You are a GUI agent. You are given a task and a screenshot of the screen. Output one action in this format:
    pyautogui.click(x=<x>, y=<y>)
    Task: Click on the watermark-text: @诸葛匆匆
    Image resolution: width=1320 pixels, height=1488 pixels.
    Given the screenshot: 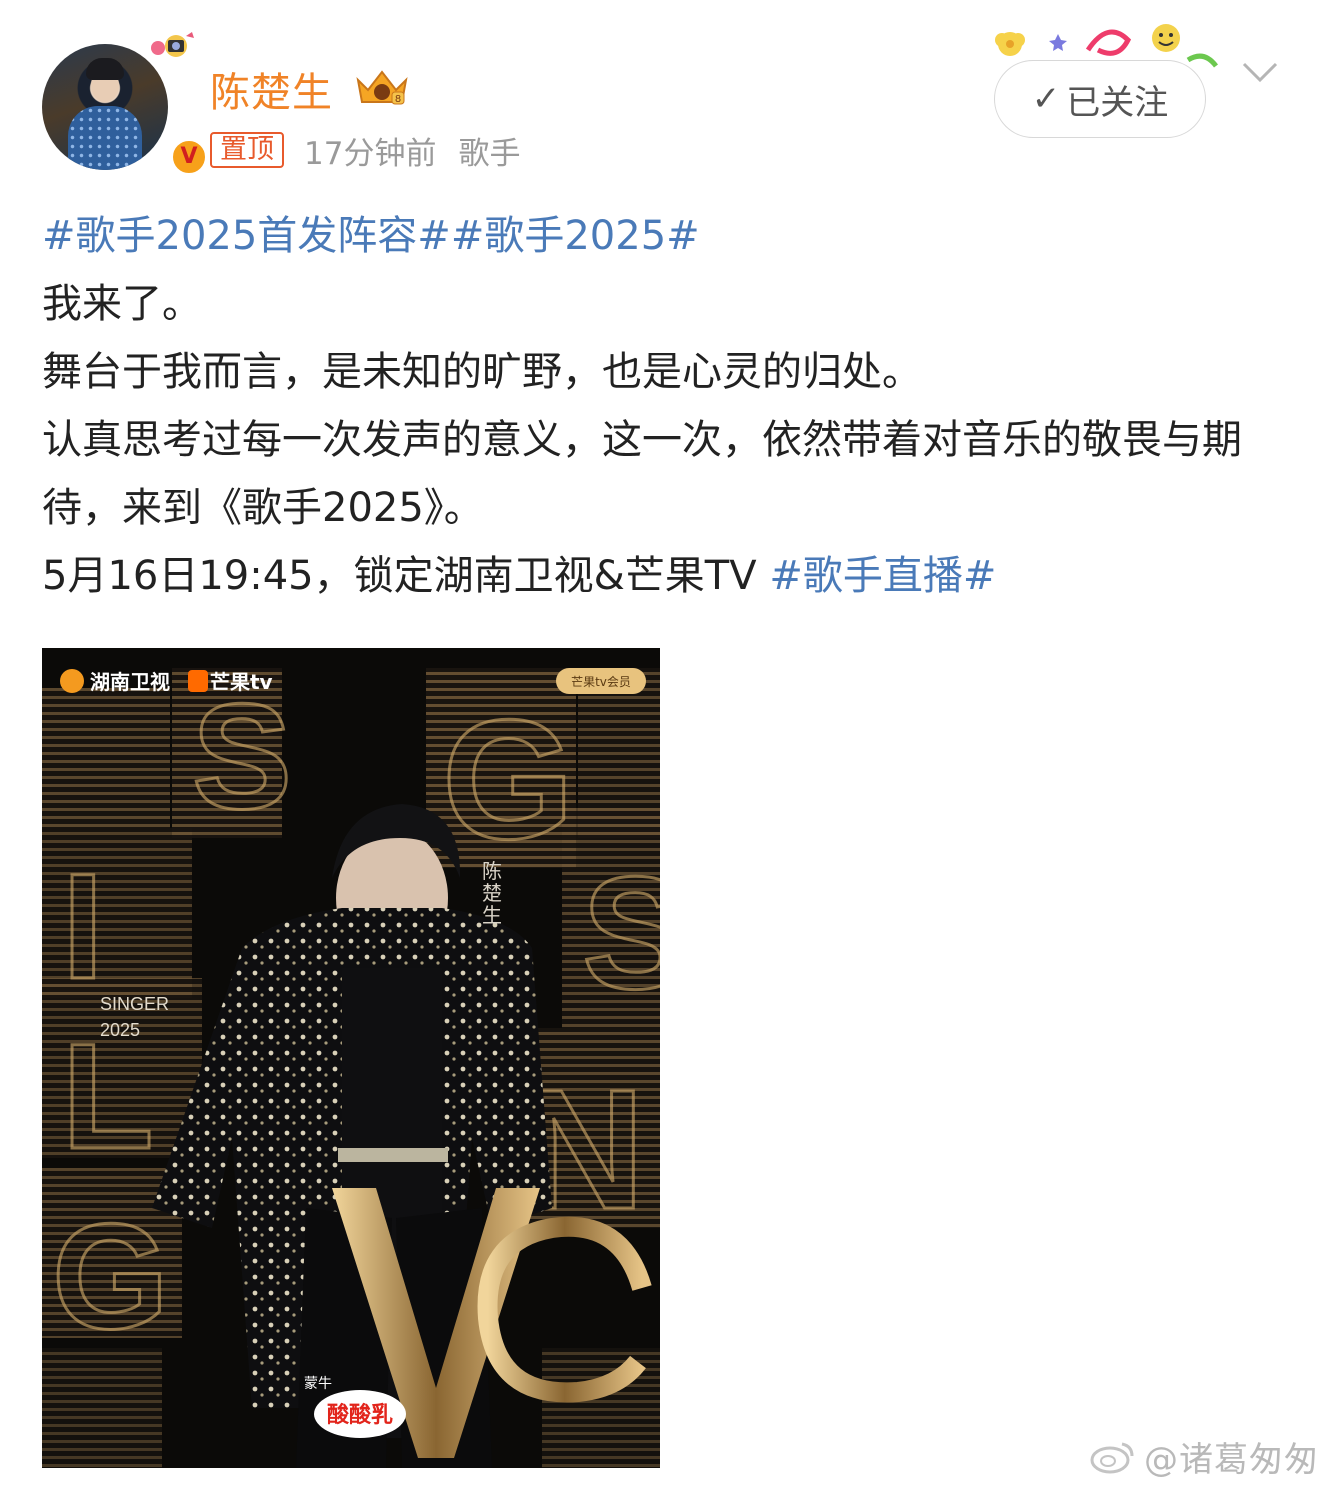 What is the action you would take?
    pyautogui.click(x=1231, y=1459)
    